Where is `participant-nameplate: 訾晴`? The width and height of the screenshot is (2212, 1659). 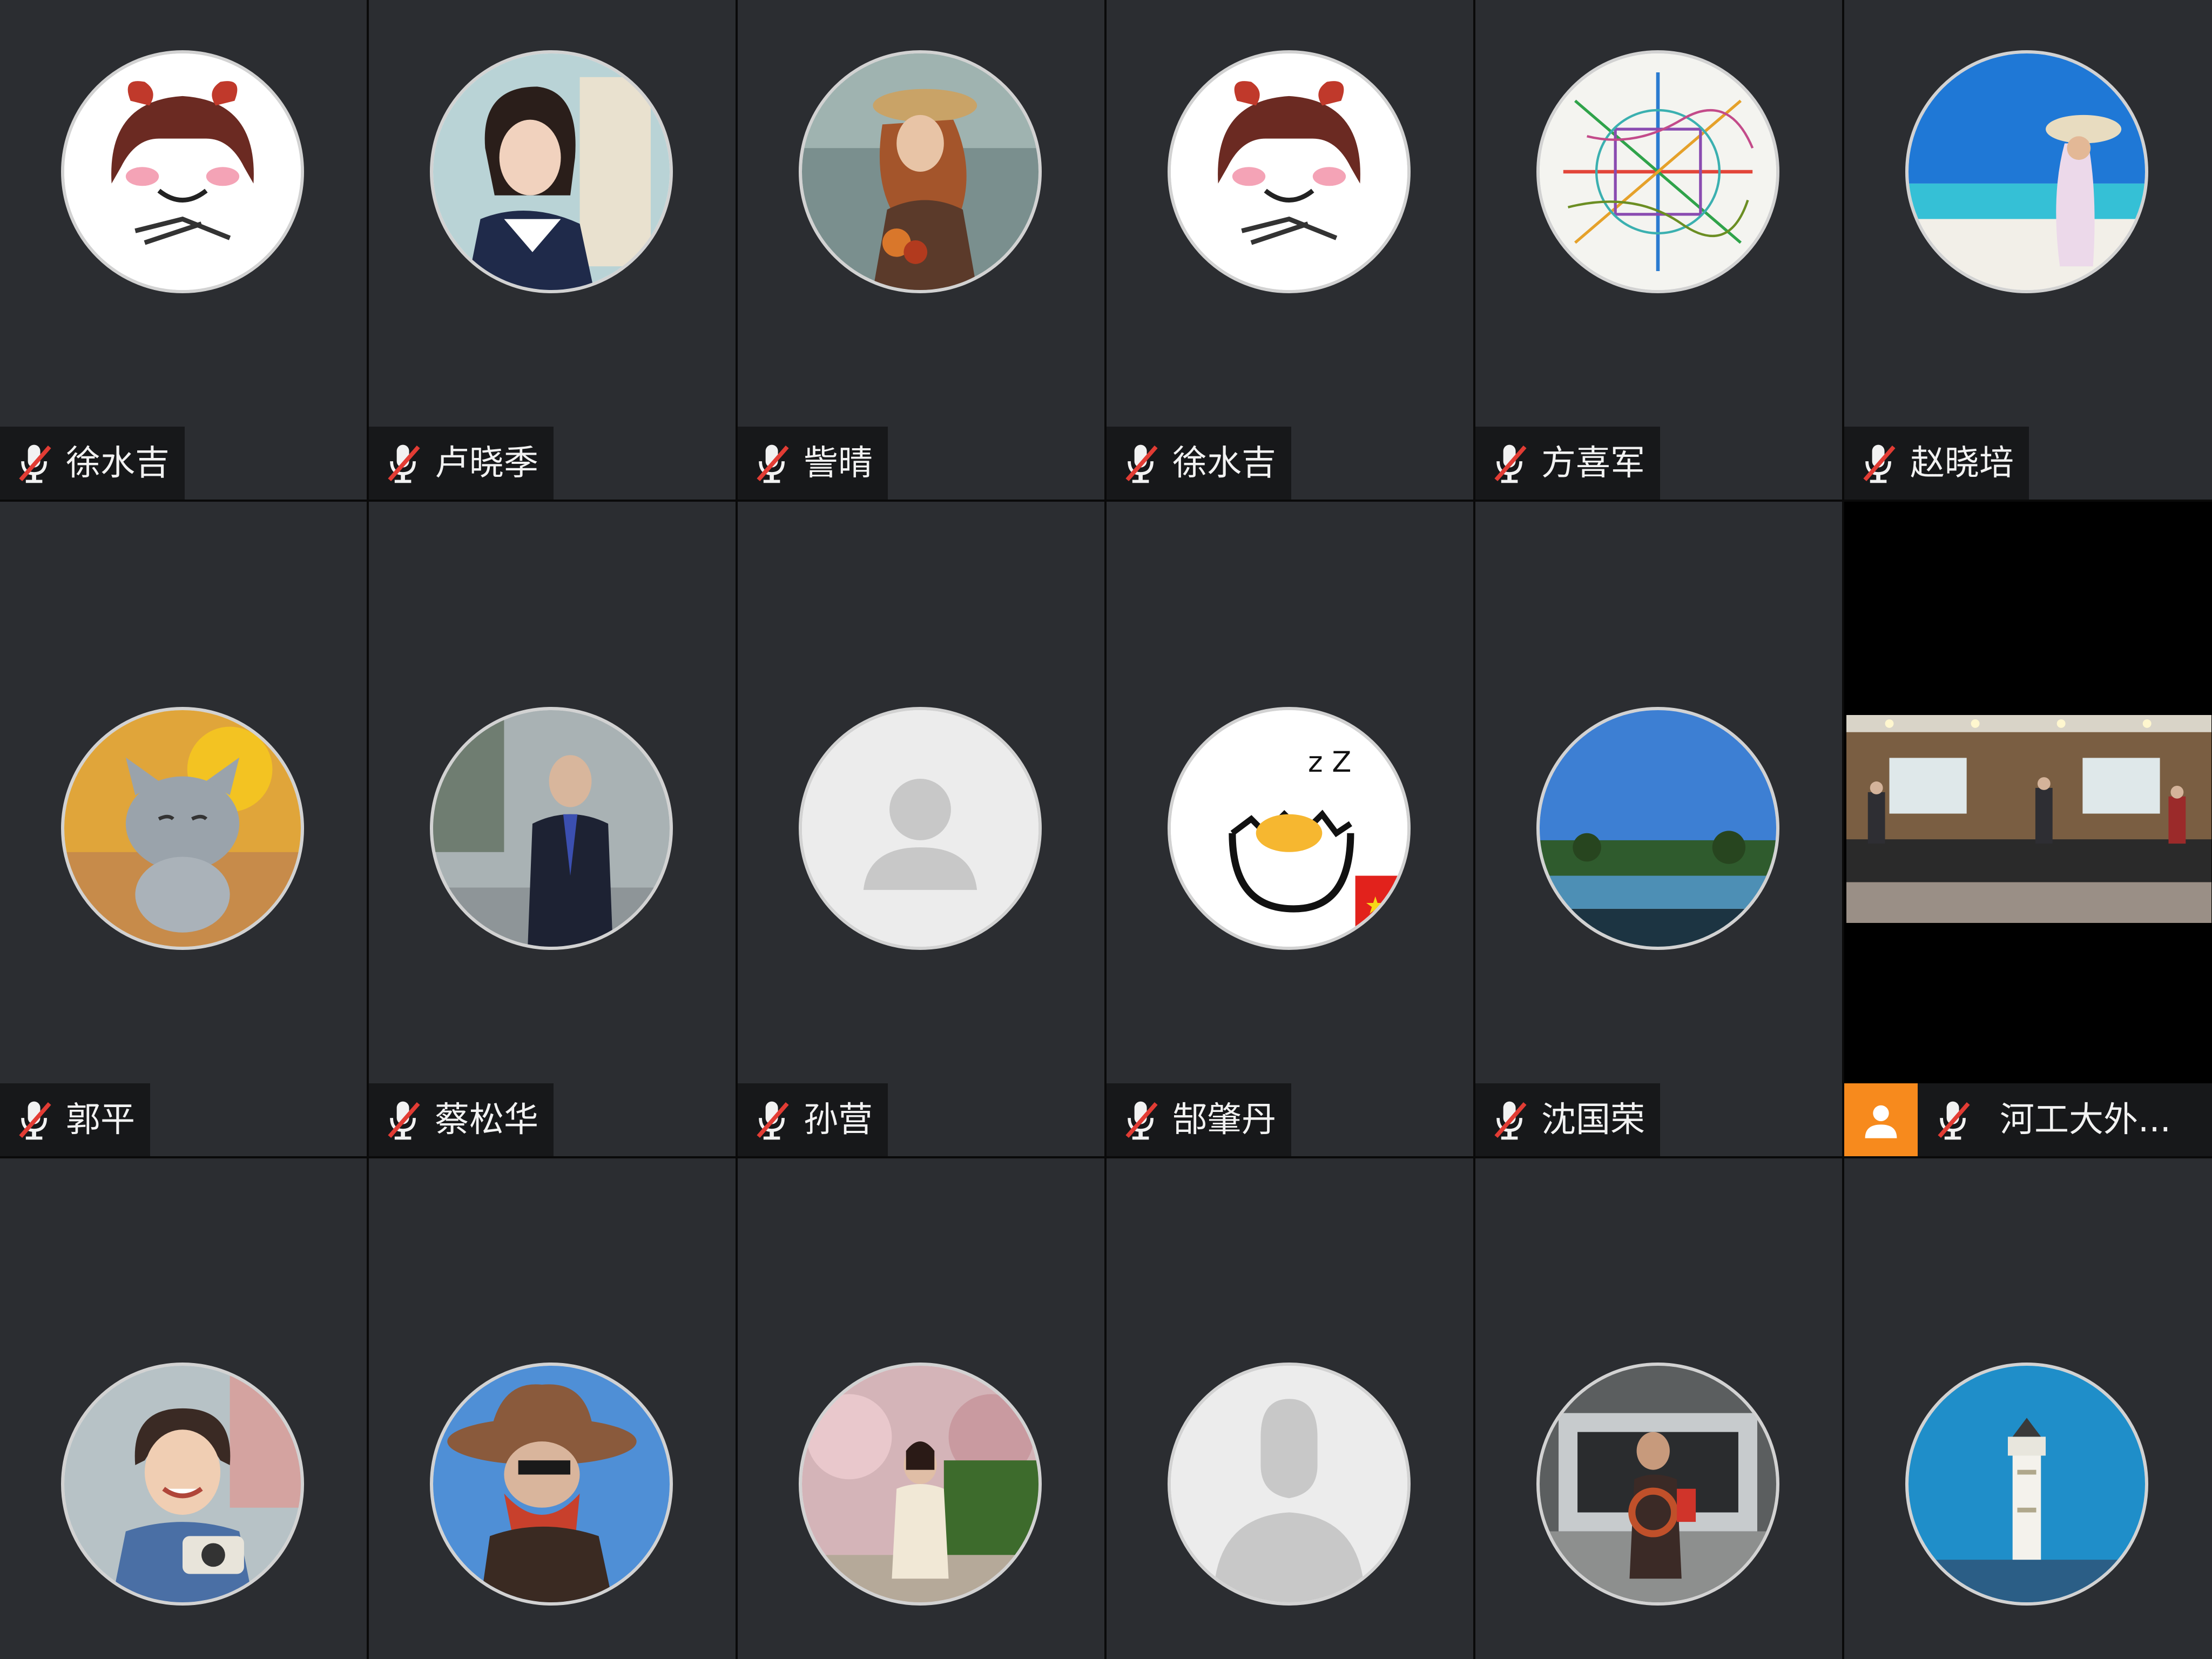 participant-nameplate: 訾晴 is located at coordinates (813, 463).